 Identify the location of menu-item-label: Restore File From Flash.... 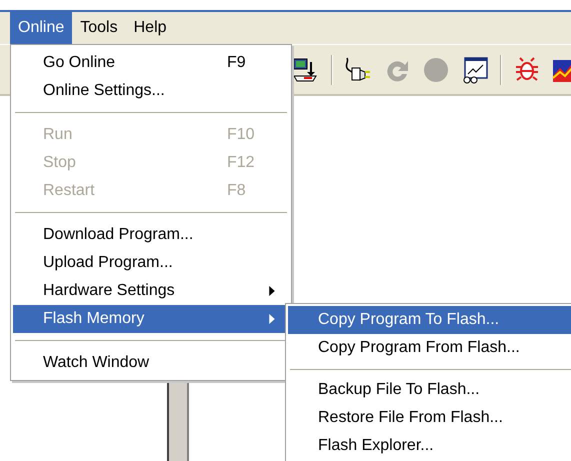
(410, 418).